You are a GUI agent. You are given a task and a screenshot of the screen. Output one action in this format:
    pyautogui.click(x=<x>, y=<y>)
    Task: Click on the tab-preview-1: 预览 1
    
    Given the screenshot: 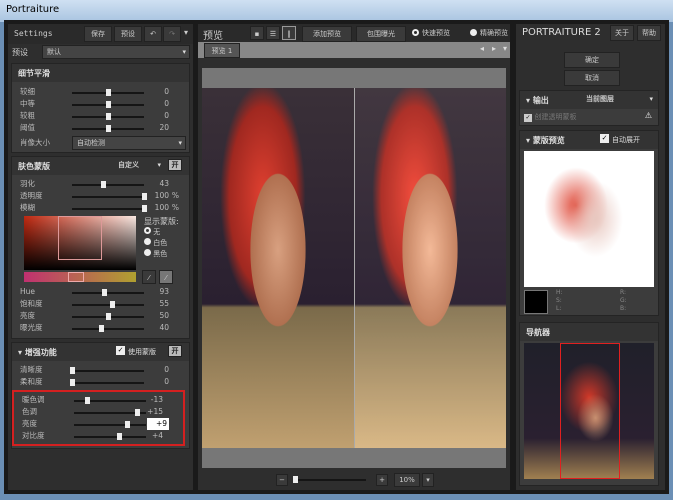 What is the action you would take?
    pyautogui.click(x=222, y=50)
    